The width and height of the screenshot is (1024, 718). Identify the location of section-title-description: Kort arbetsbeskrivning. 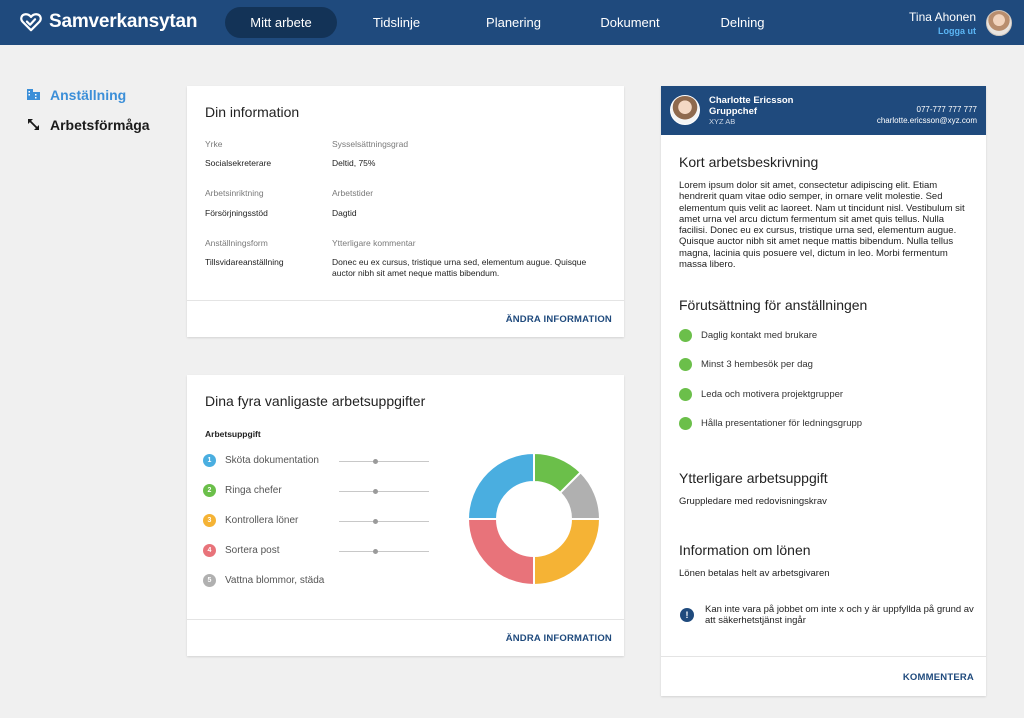
(749, 162).